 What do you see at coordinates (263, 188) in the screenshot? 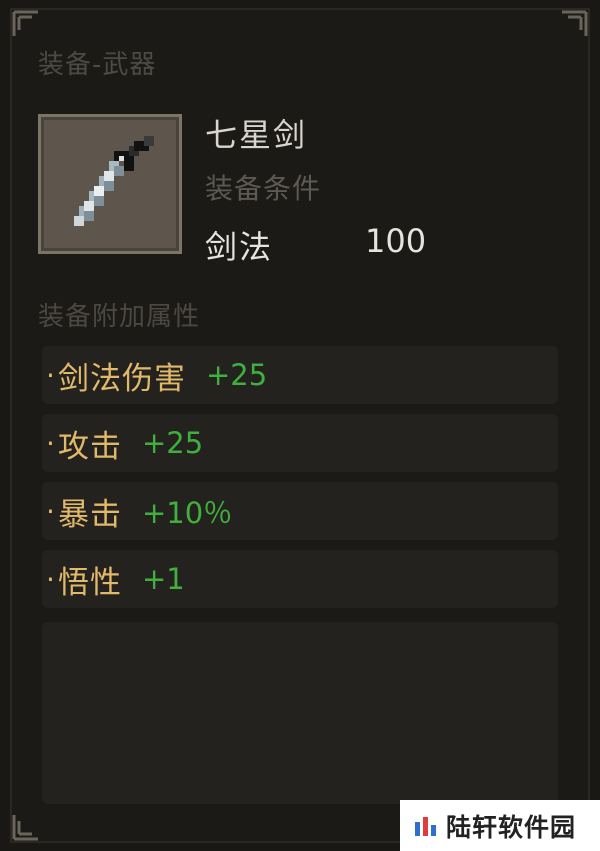
I see `requirement-title: 装备条件` at bounding box center [263, 188].